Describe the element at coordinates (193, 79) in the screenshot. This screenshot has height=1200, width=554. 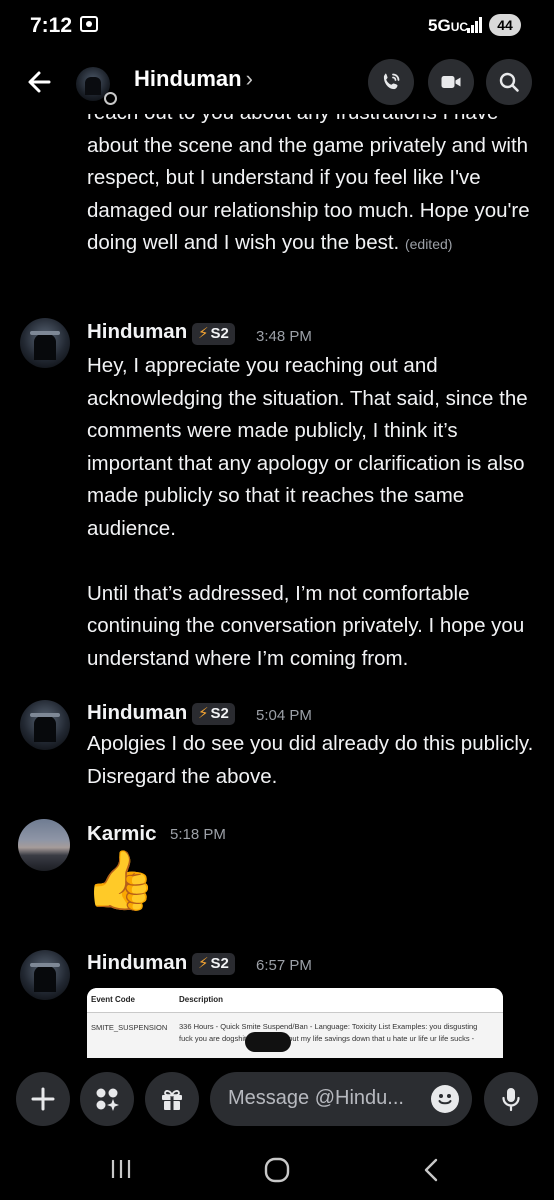
I see `header-username: Hinduman ›` at that location.